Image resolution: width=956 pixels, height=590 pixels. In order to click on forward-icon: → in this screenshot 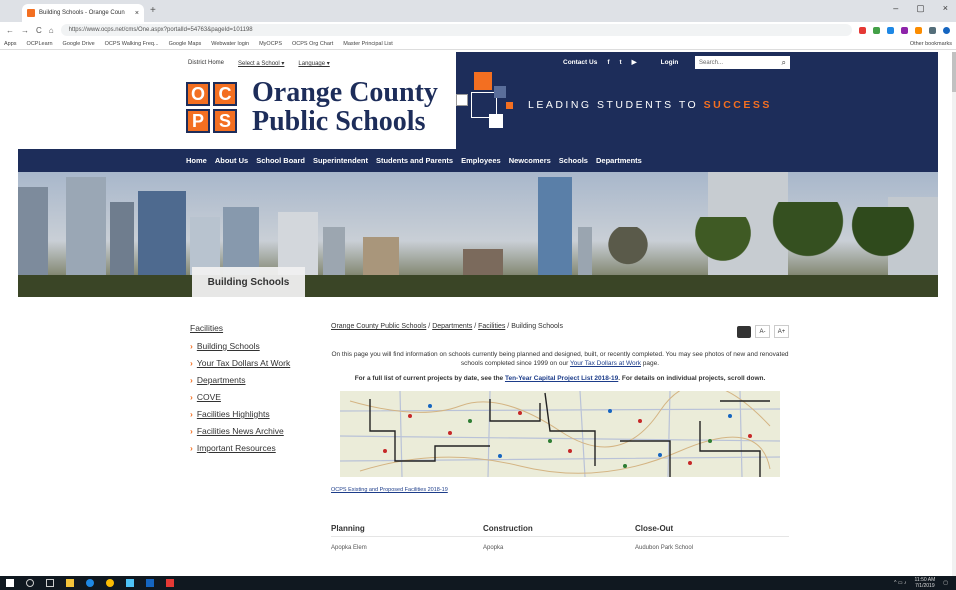, I will do `click(25, 30)`.